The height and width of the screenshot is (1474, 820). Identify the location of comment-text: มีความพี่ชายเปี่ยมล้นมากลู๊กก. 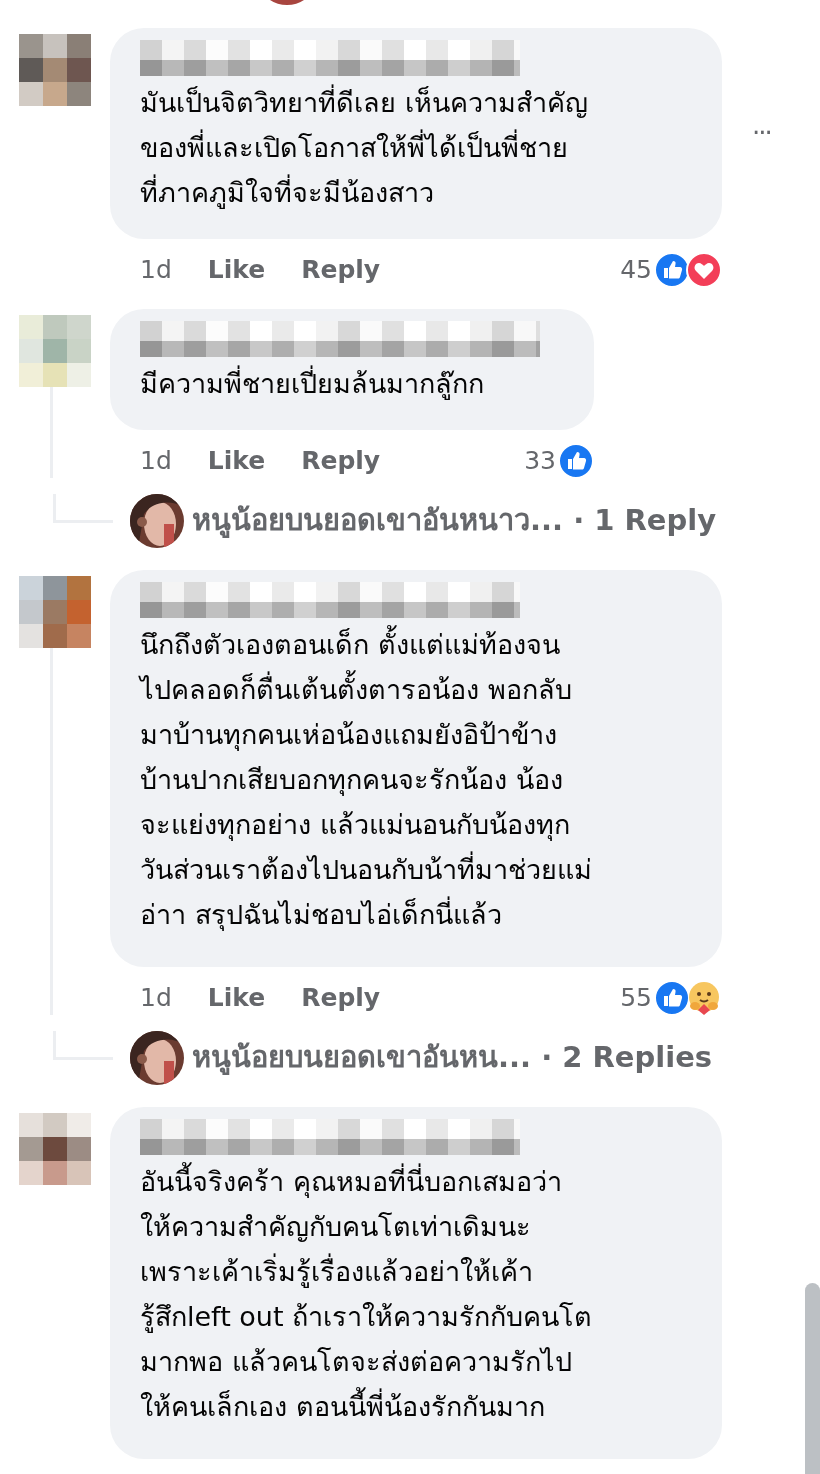
(352, 383).